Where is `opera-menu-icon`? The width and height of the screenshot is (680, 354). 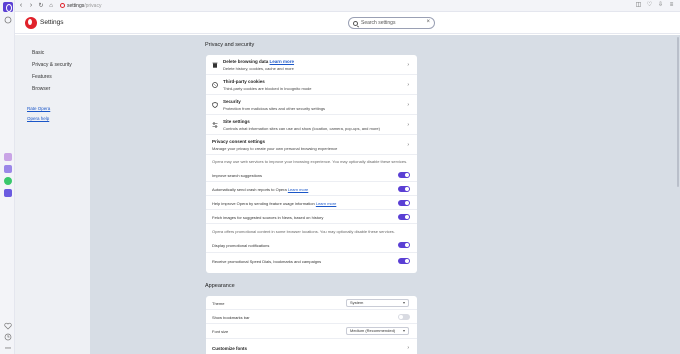 opera-menu-icon is located at coordinates (8, 7).